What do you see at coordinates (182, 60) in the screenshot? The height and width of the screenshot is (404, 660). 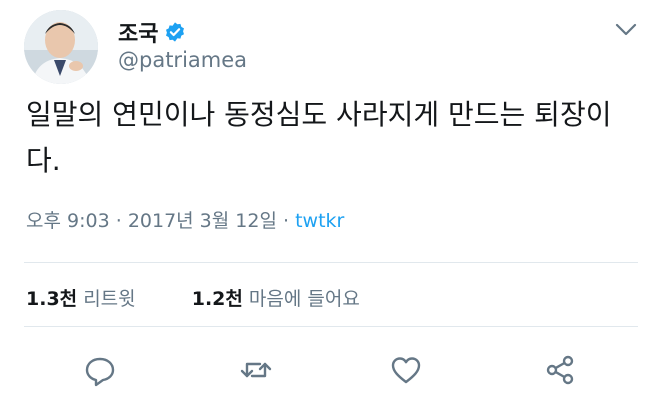 I see `user-handle: @patriamea` at bounding box center [182, 60].